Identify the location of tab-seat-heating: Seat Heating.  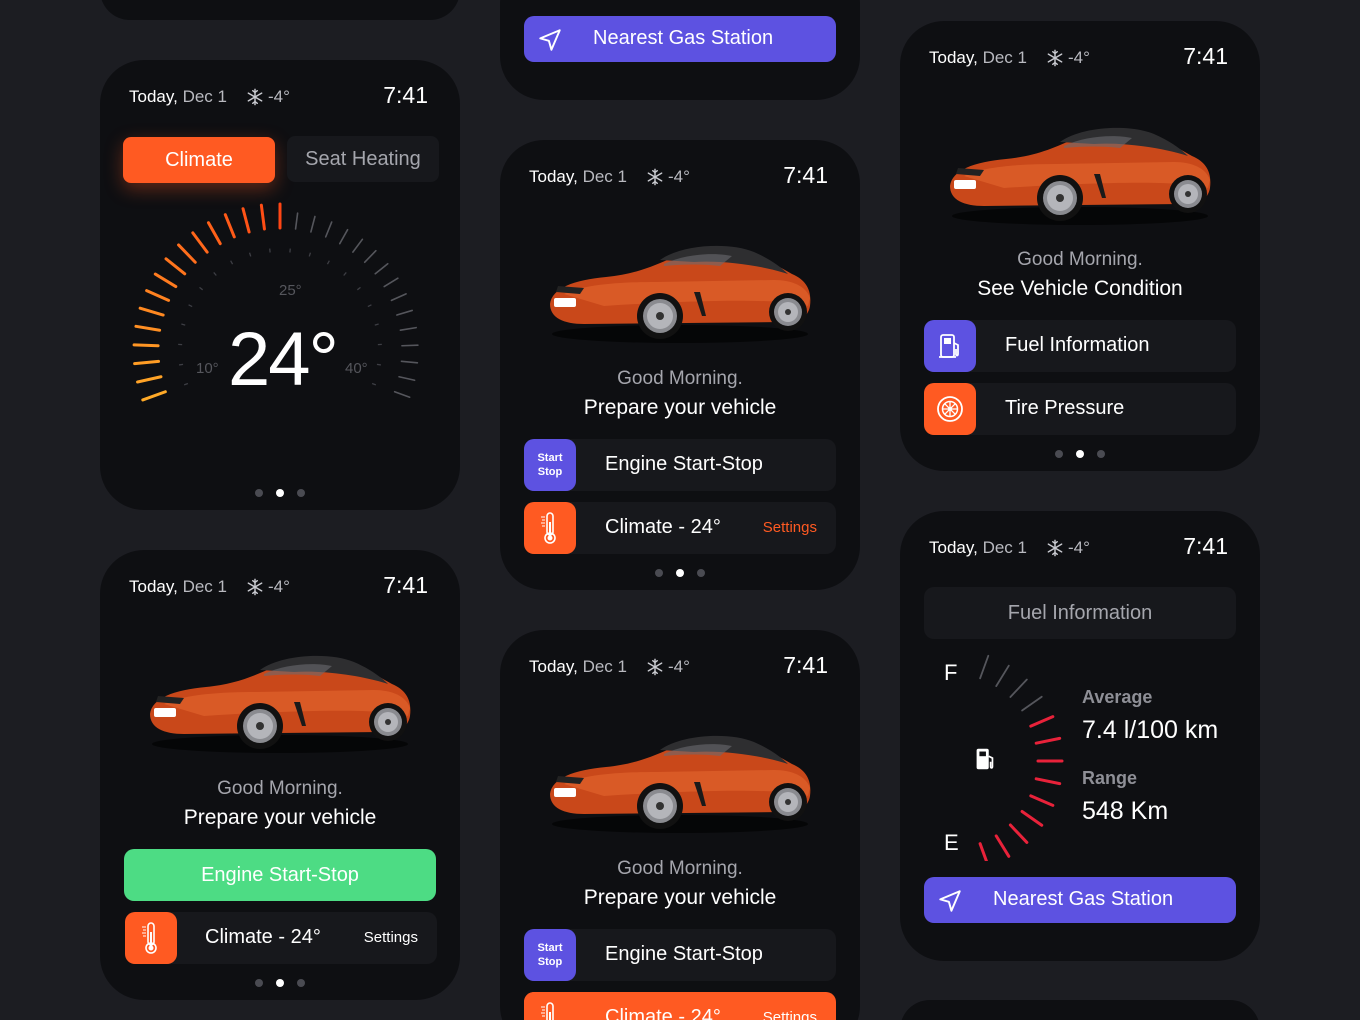
(363, 159).